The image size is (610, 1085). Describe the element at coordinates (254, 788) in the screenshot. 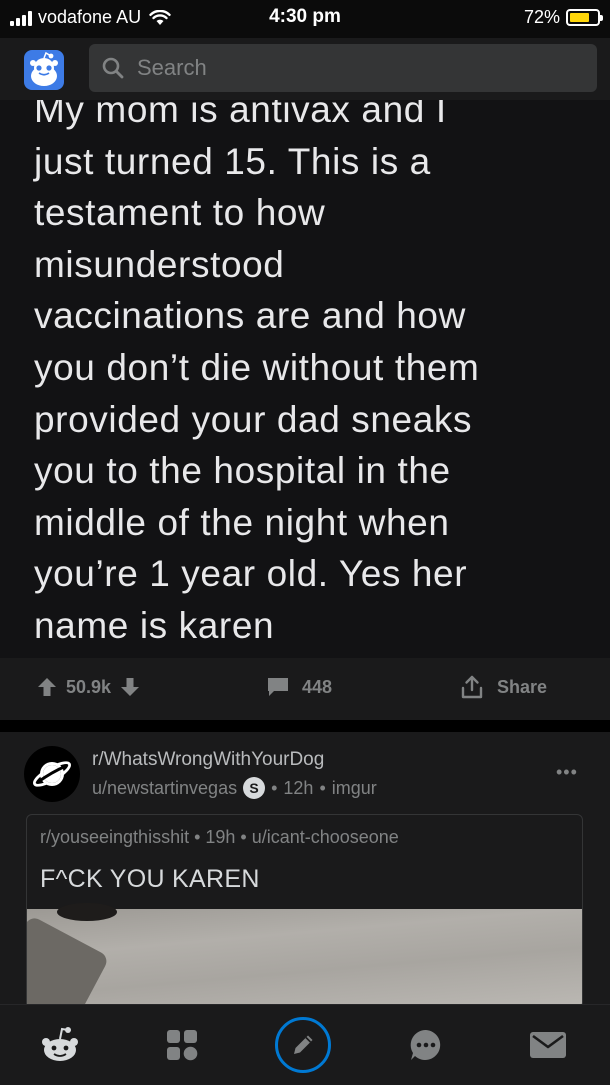

I see `user-badge-icon: S` at that location.